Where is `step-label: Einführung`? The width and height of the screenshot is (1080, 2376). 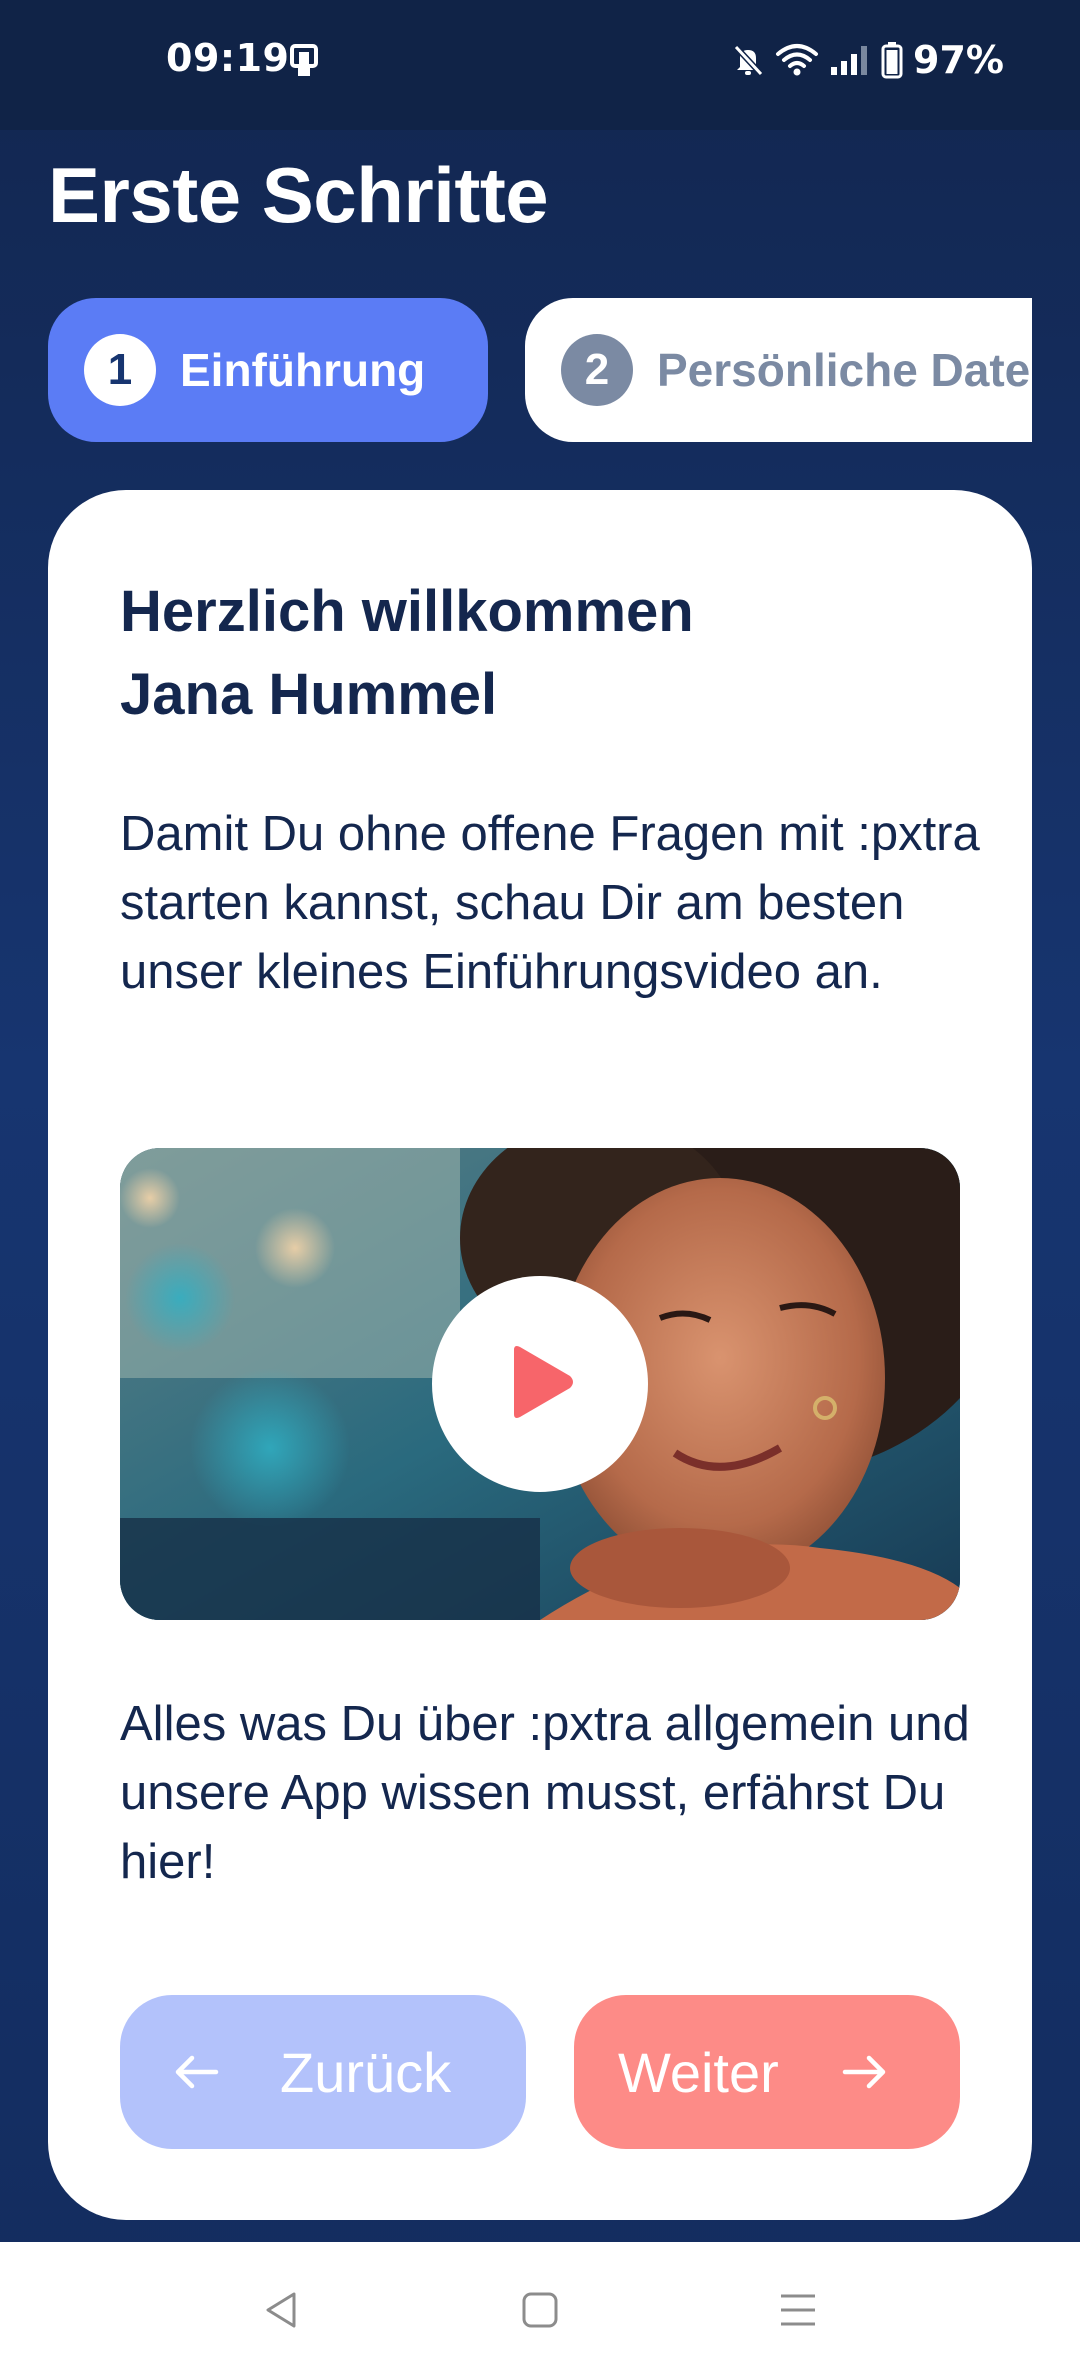 step-label: Einführung is located at coordinates (303, 370).